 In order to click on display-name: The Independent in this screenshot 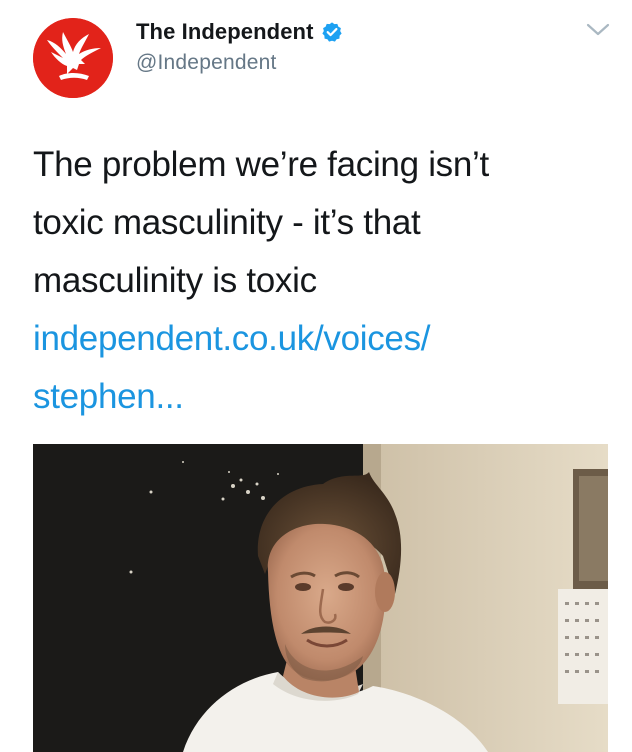, I will do `click(225, 32)`.